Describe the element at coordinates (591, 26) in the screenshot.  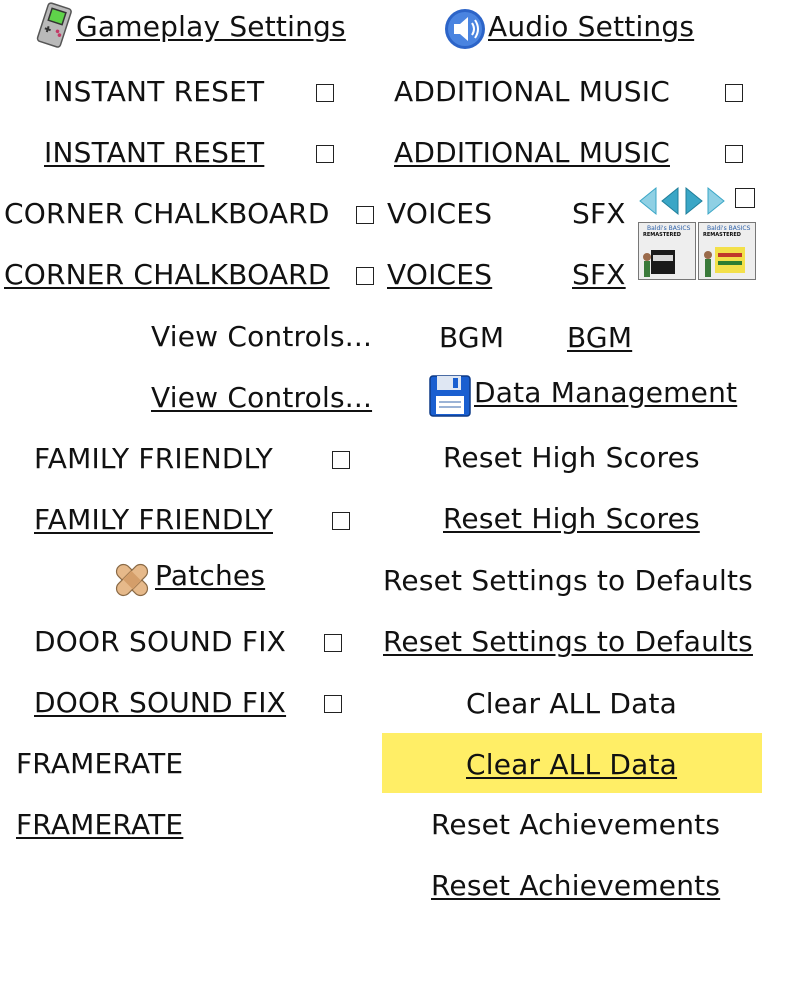
I see `audio-settings-header: Audio Settings` at that location.